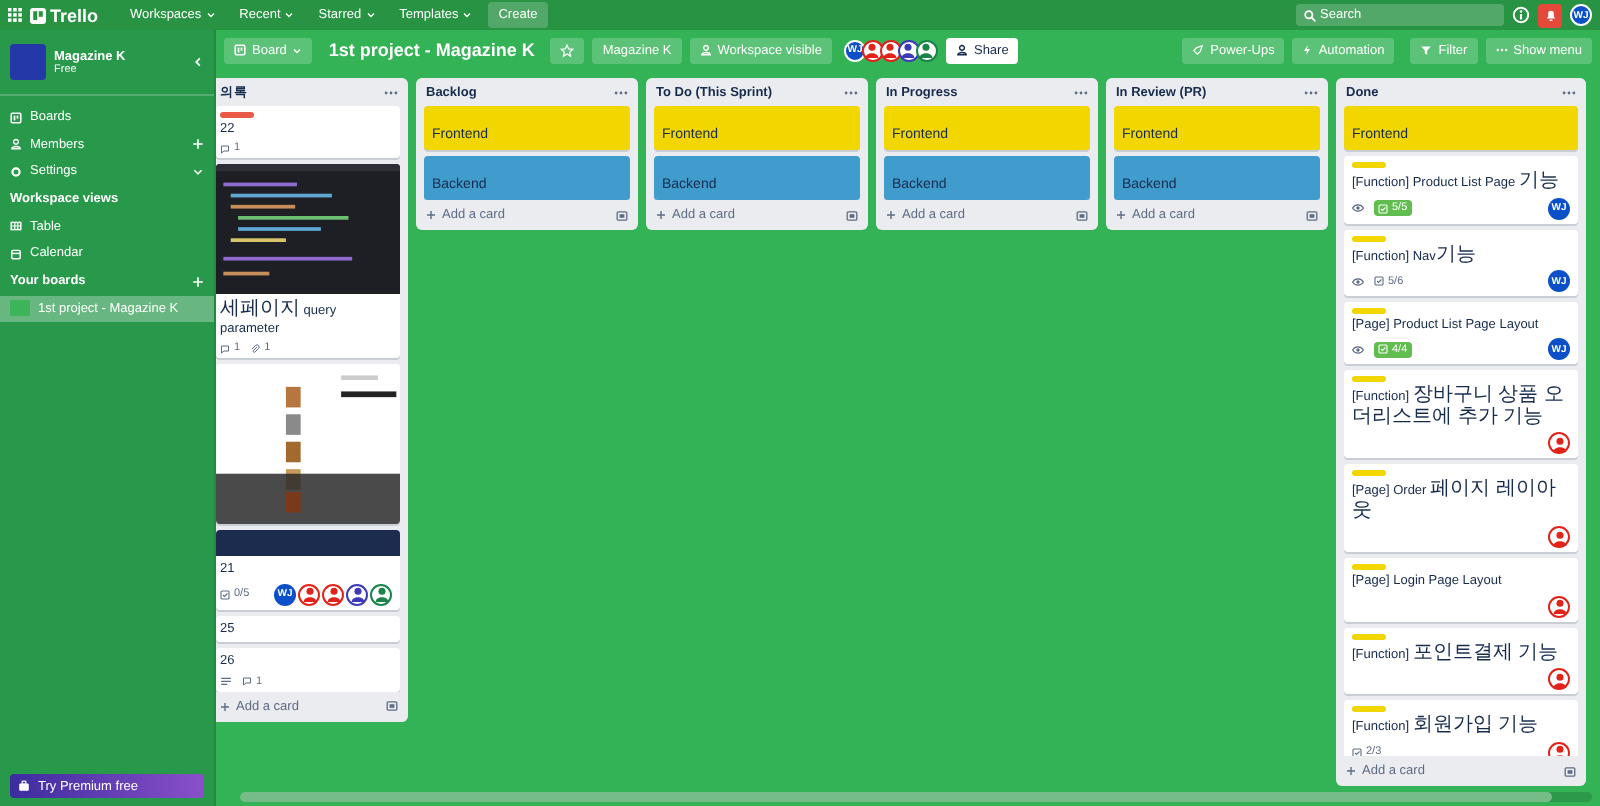 This screenshot has width=1600, height=806. What do you see at coordinates (1521, 15) in the screenshot?
I see `info-icon` at bounding box center [1521, 15].